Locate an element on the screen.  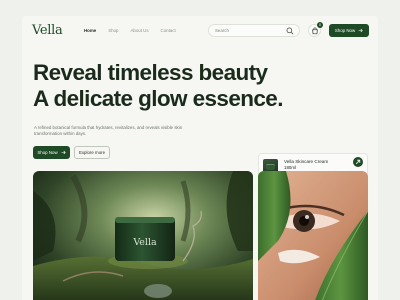
search-icon is located at coordinates (290, 31).